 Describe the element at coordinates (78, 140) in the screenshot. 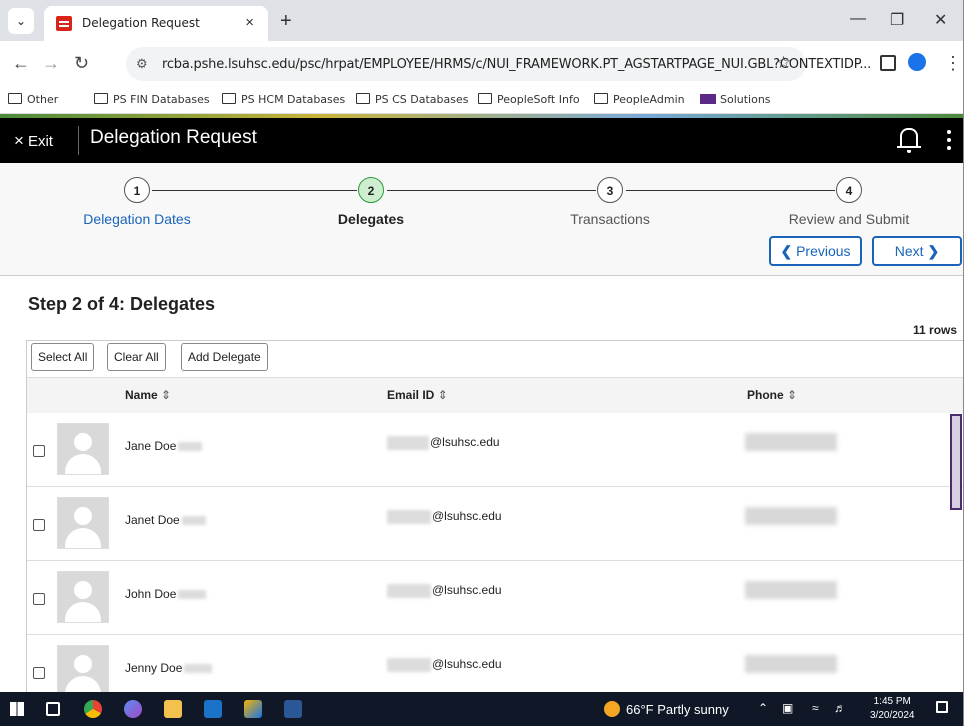

I see `header-divider` at that location.